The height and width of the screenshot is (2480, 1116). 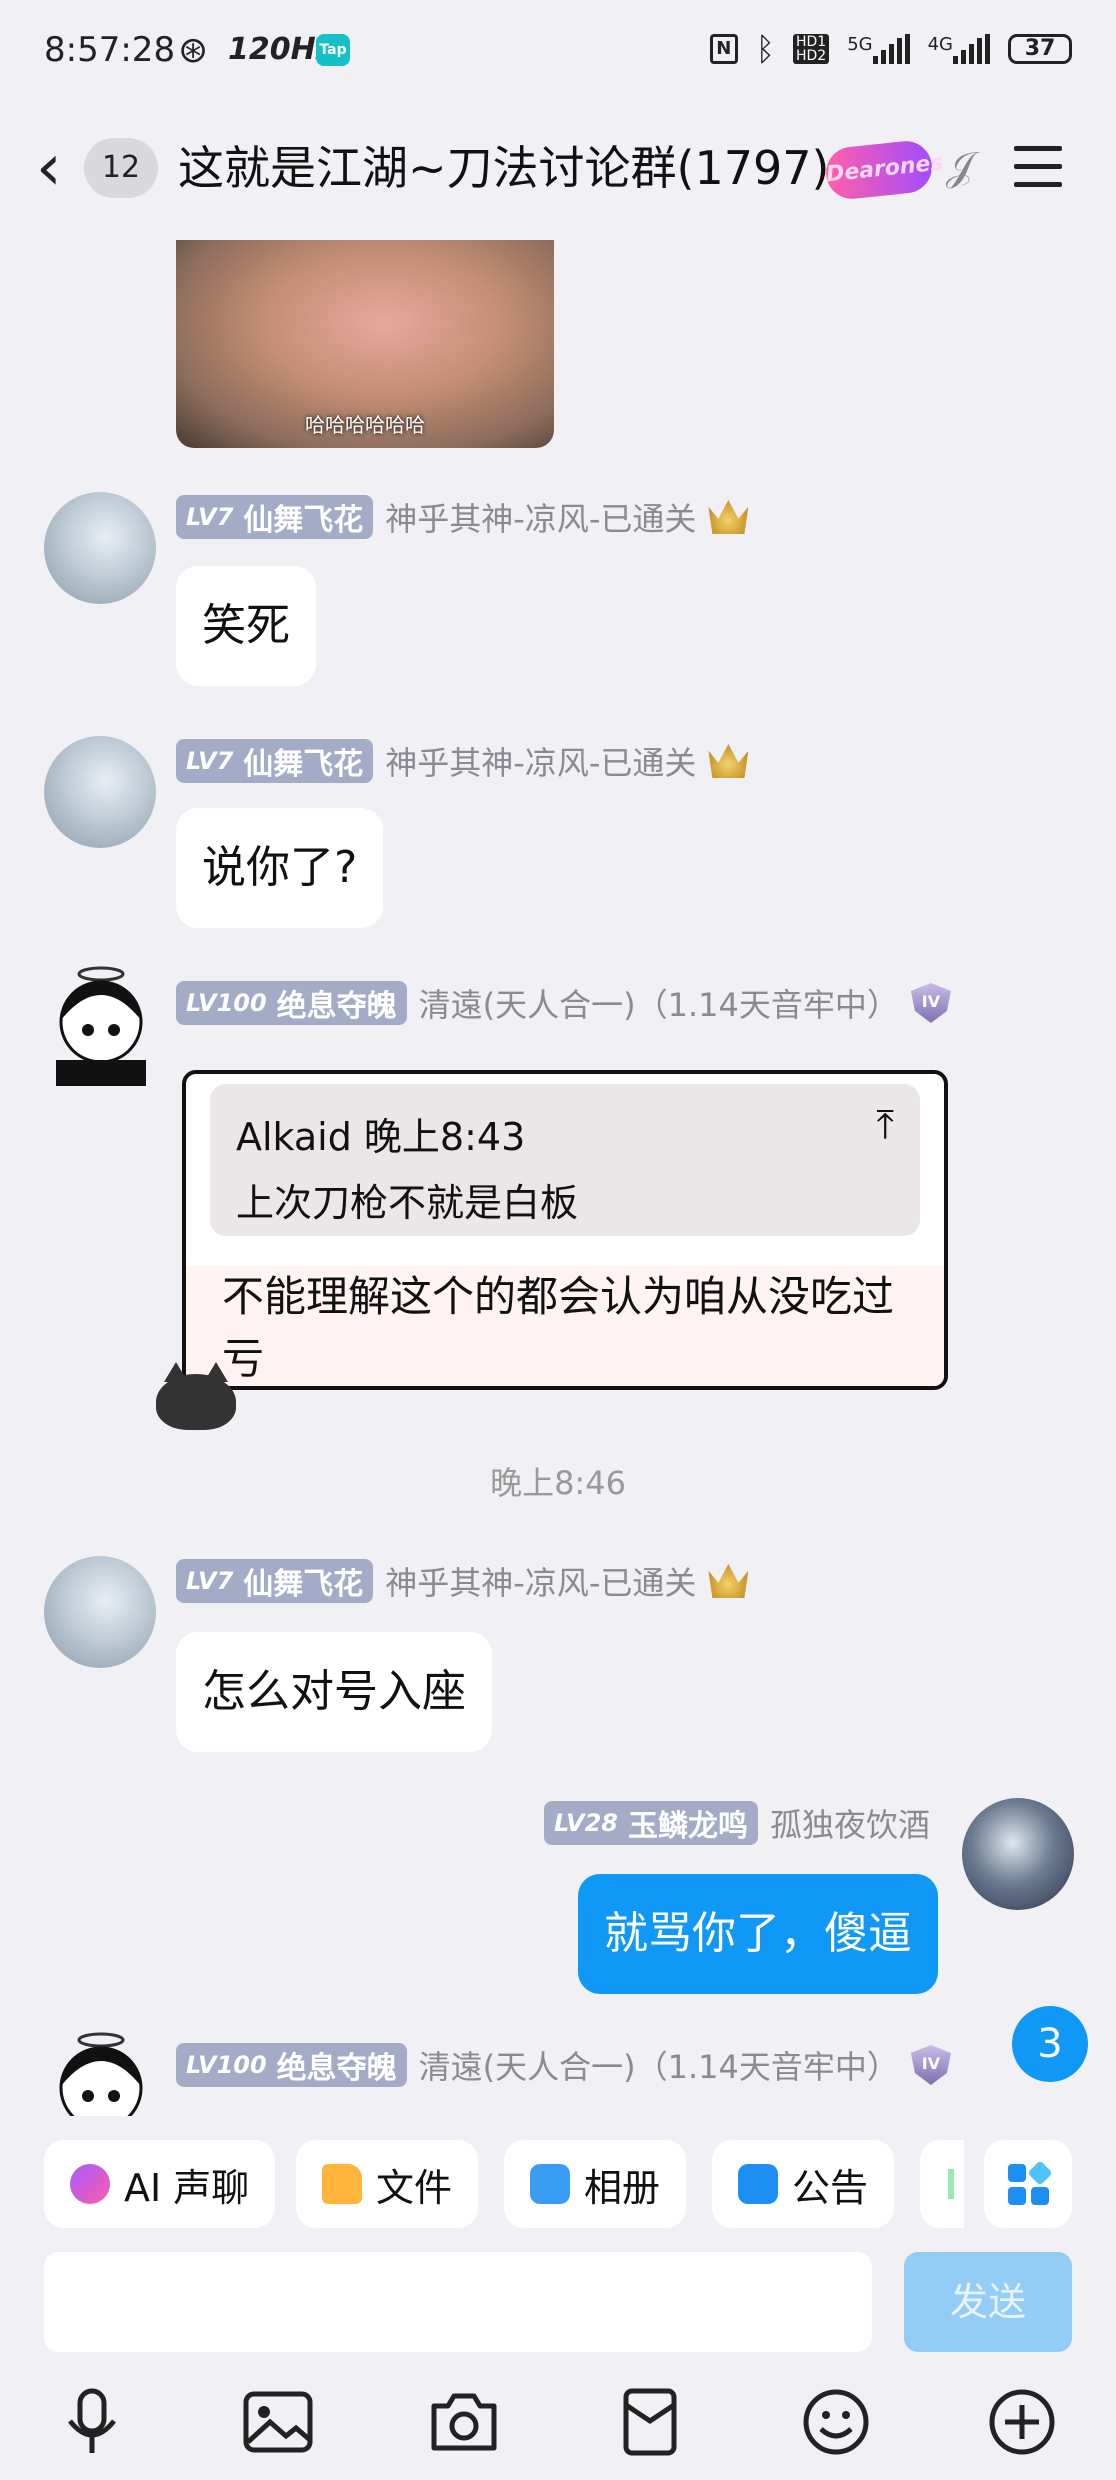 What do you see at coordinates (849, 1825) in the screenshot?
I see `member-title: 孤独夜饮酒` at bounding box center [849, 1825].